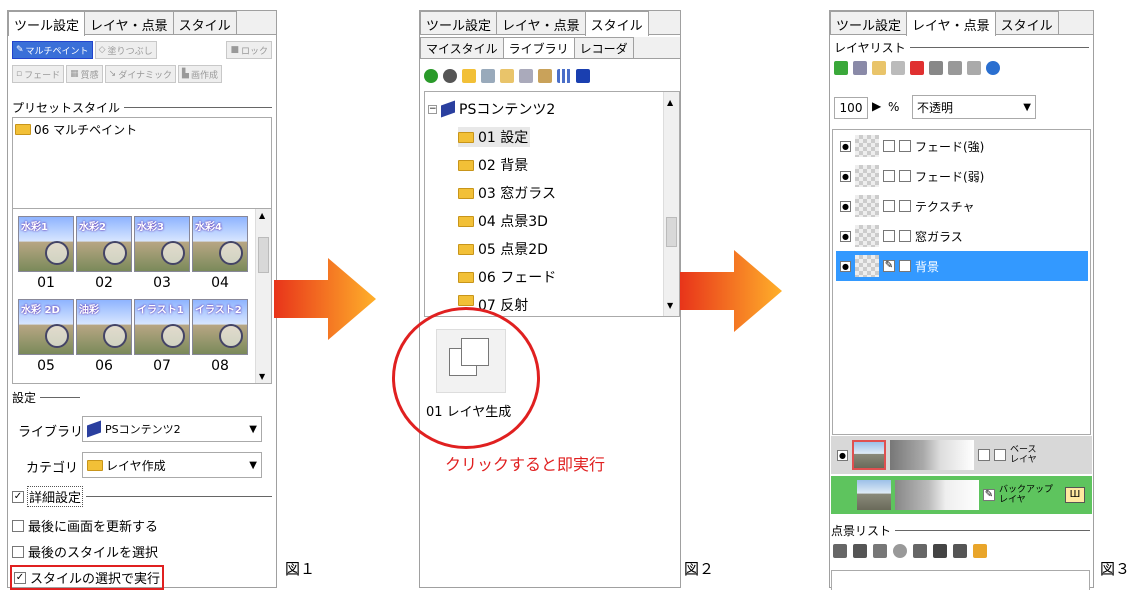 The width and height of the screenshot is (1137, 590). What do you see at coordinates (671, 204) in the screenshot?
I see `tree-scrollbar: ▲ ▼` at bounding box center [671, 204].